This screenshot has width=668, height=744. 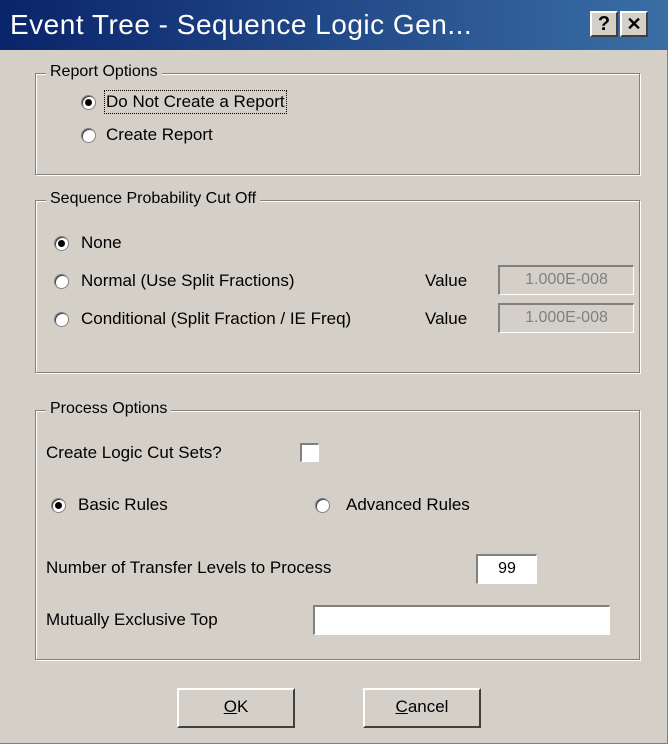 I want to click on cutoff-legend: Sequence Probability Cut Off, so click(x=153, y=199).